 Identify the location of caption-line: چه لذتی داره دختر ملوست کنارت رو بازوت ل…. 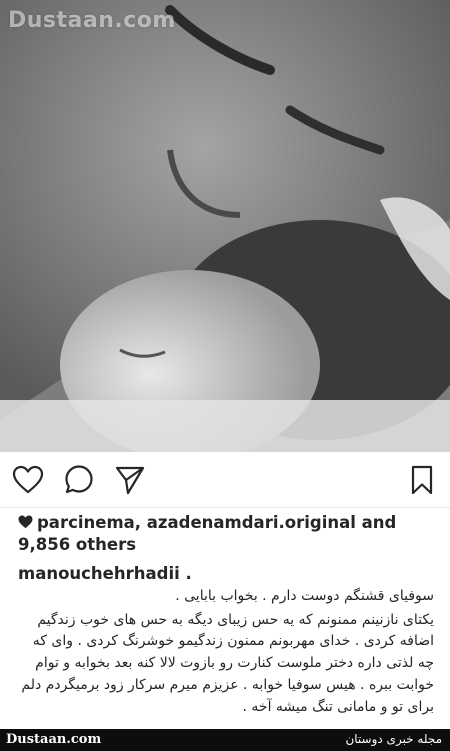
(234, 663).